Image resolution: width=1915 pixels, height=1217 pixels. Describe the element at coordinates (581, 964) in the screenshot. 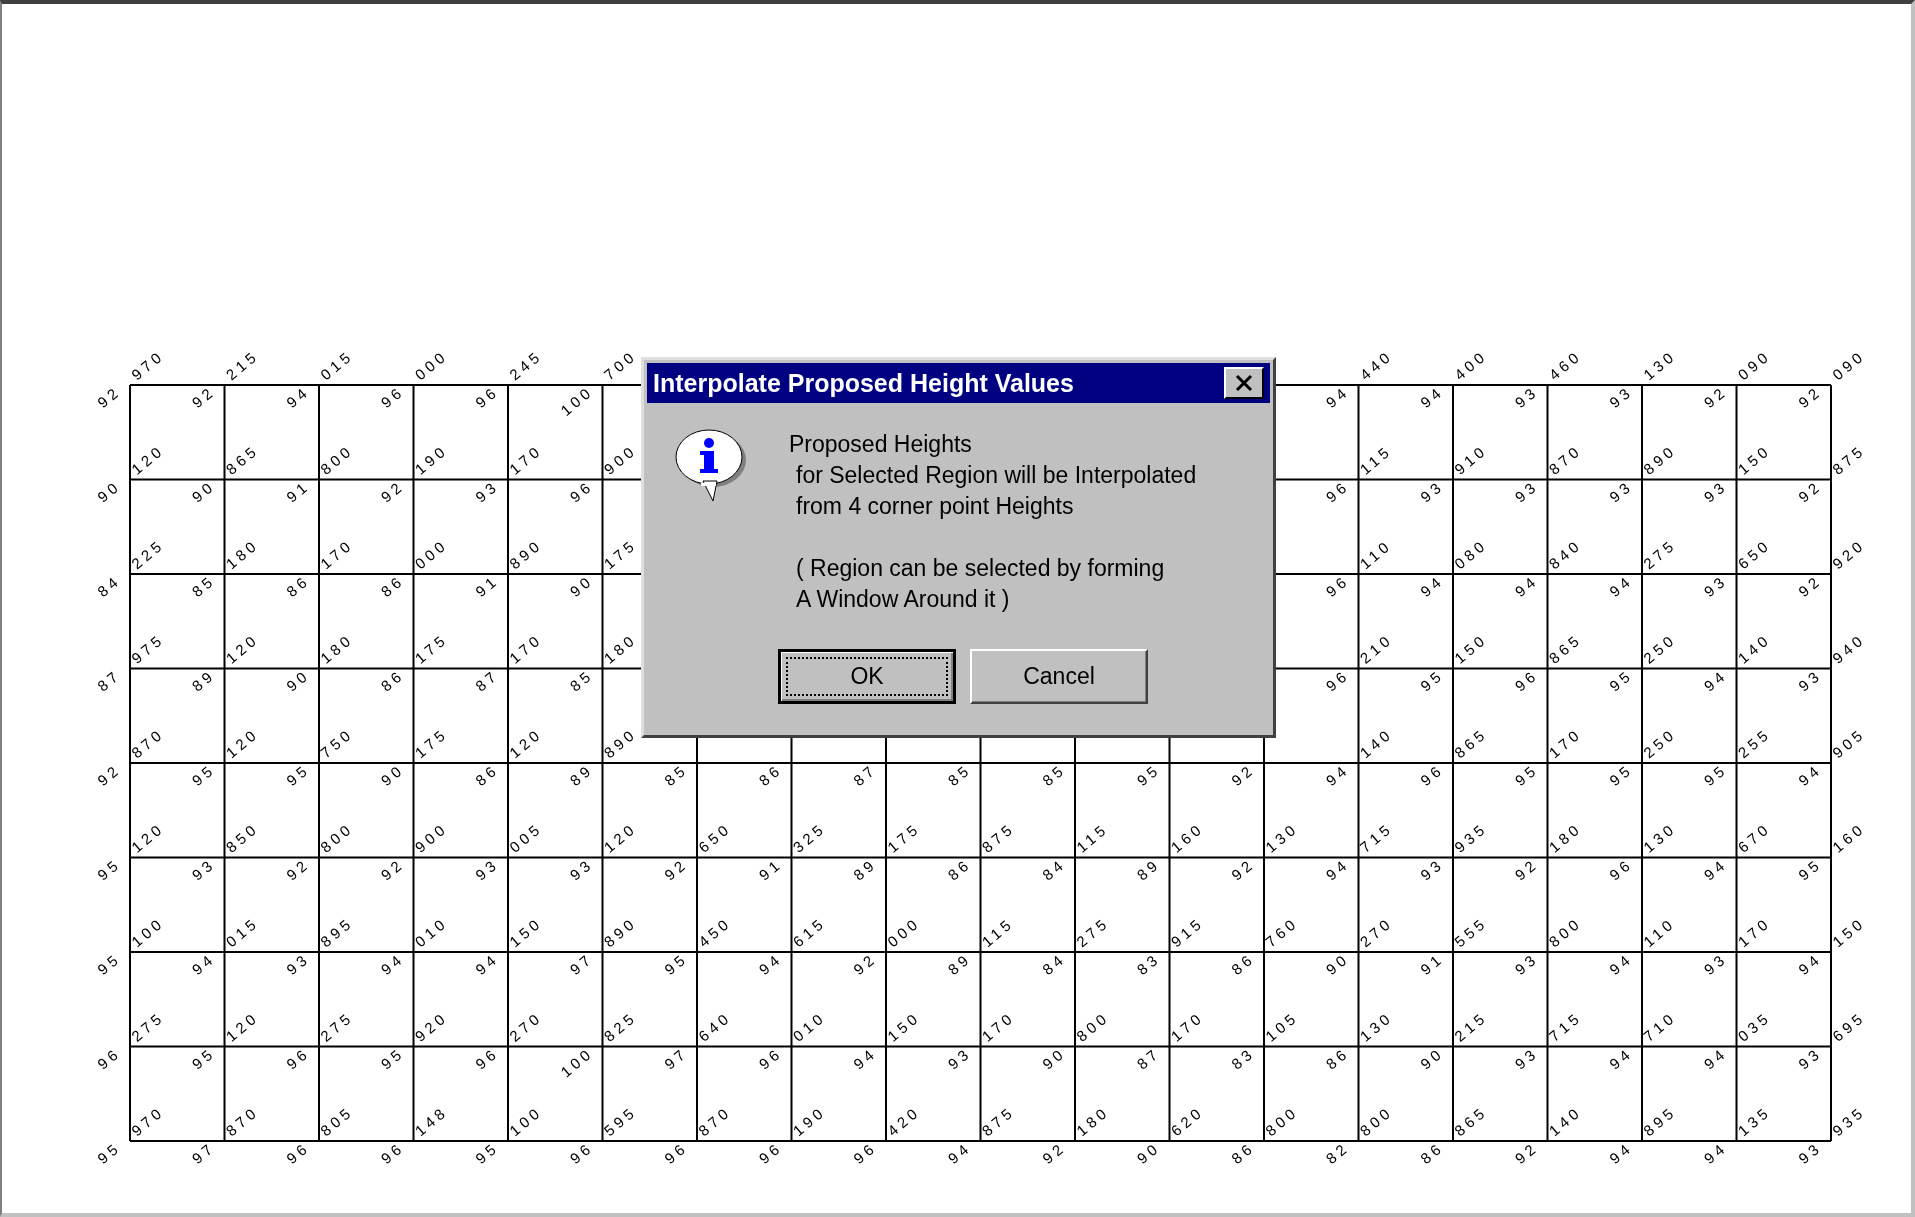

I see `height-whole-number: 97` at that location.